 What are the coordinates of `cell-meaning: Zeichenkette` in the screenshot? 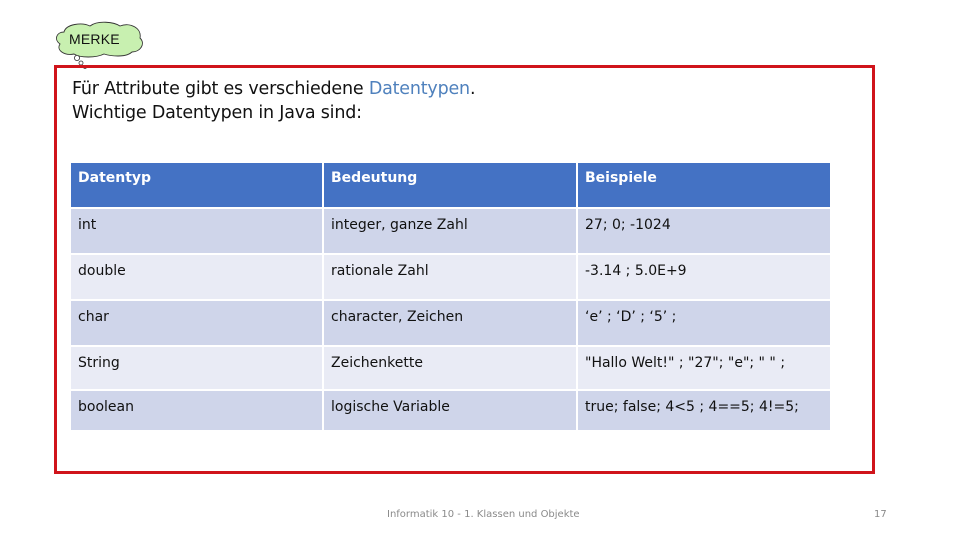 It's located at (450, 368).